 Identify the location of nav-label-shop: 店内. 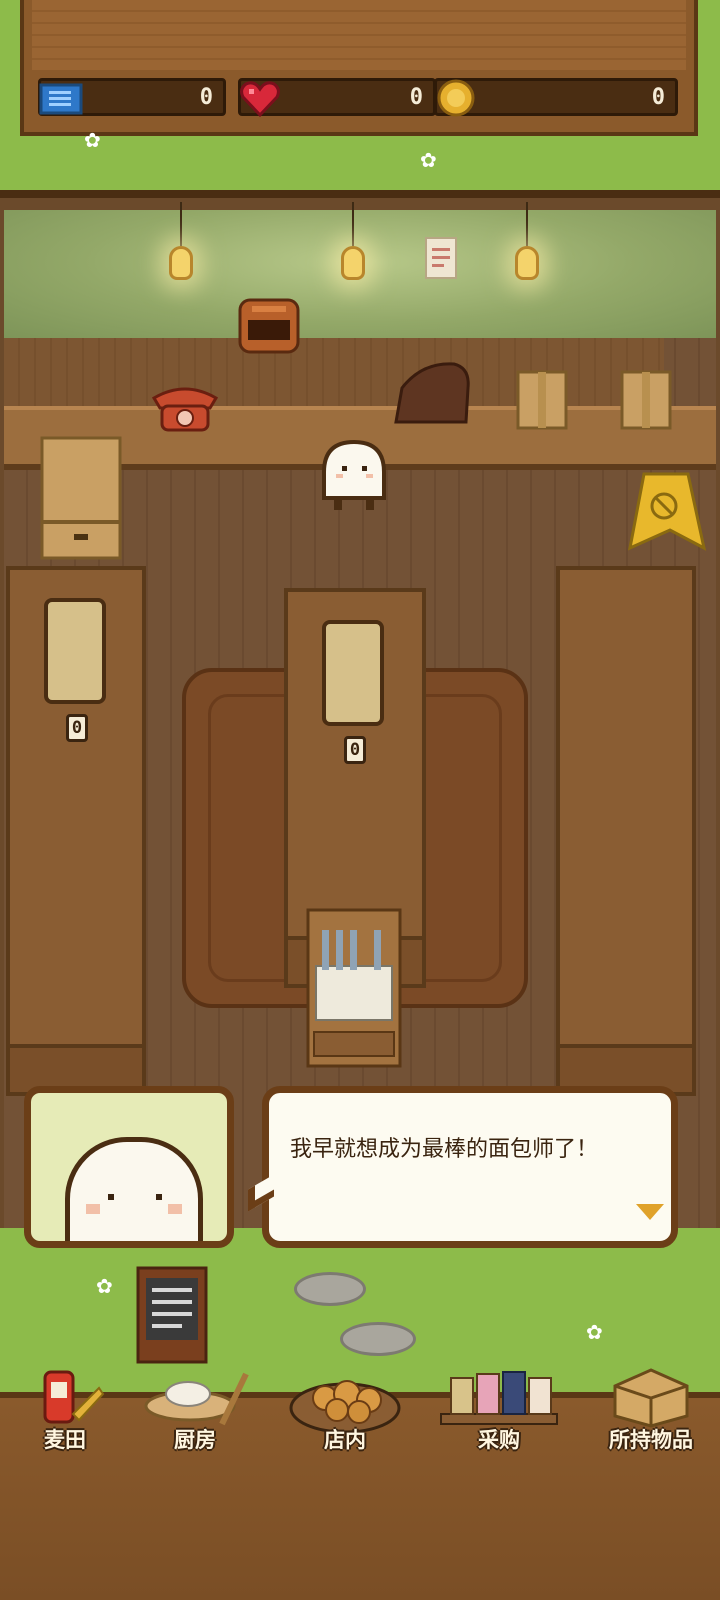
(345, 1440).